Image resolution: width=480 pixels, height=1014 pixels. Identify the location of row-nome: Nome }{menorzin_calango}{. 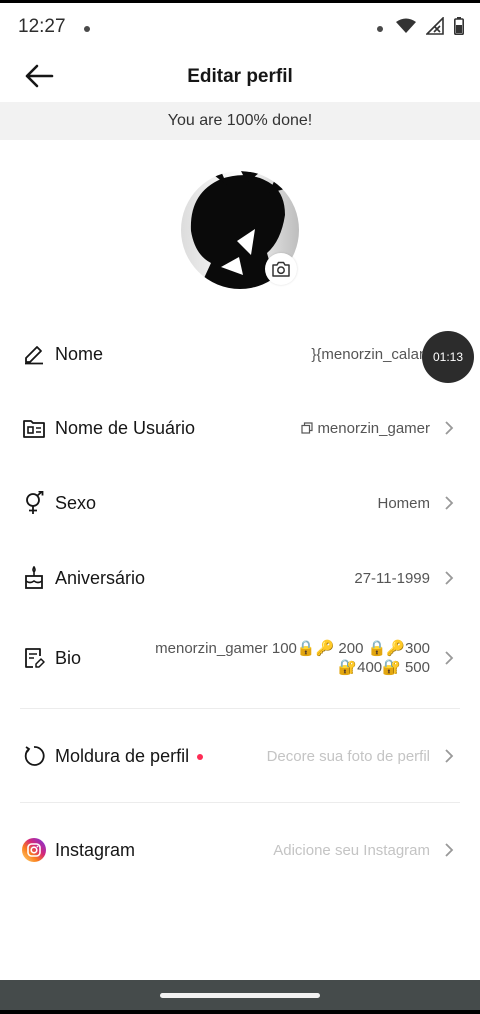
(240, 354).